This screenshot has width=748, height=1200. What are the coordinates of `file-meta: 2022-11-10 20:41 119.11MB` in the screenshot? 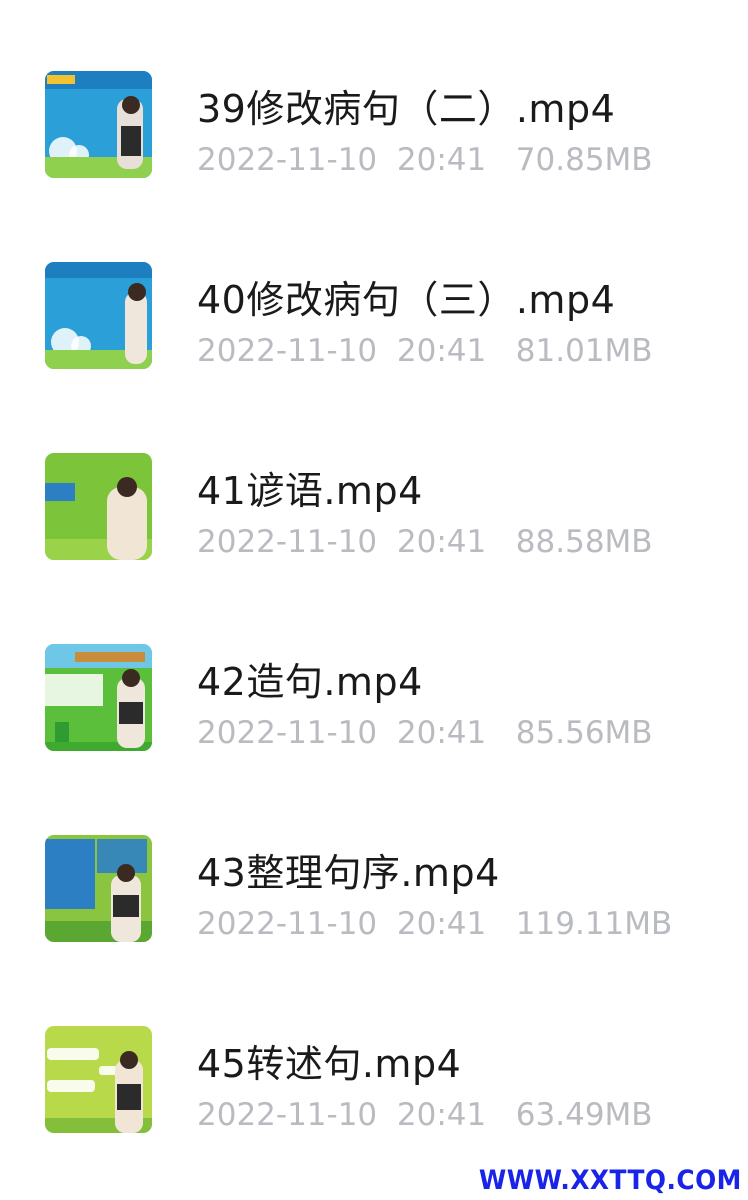 It's located at (434, 924).